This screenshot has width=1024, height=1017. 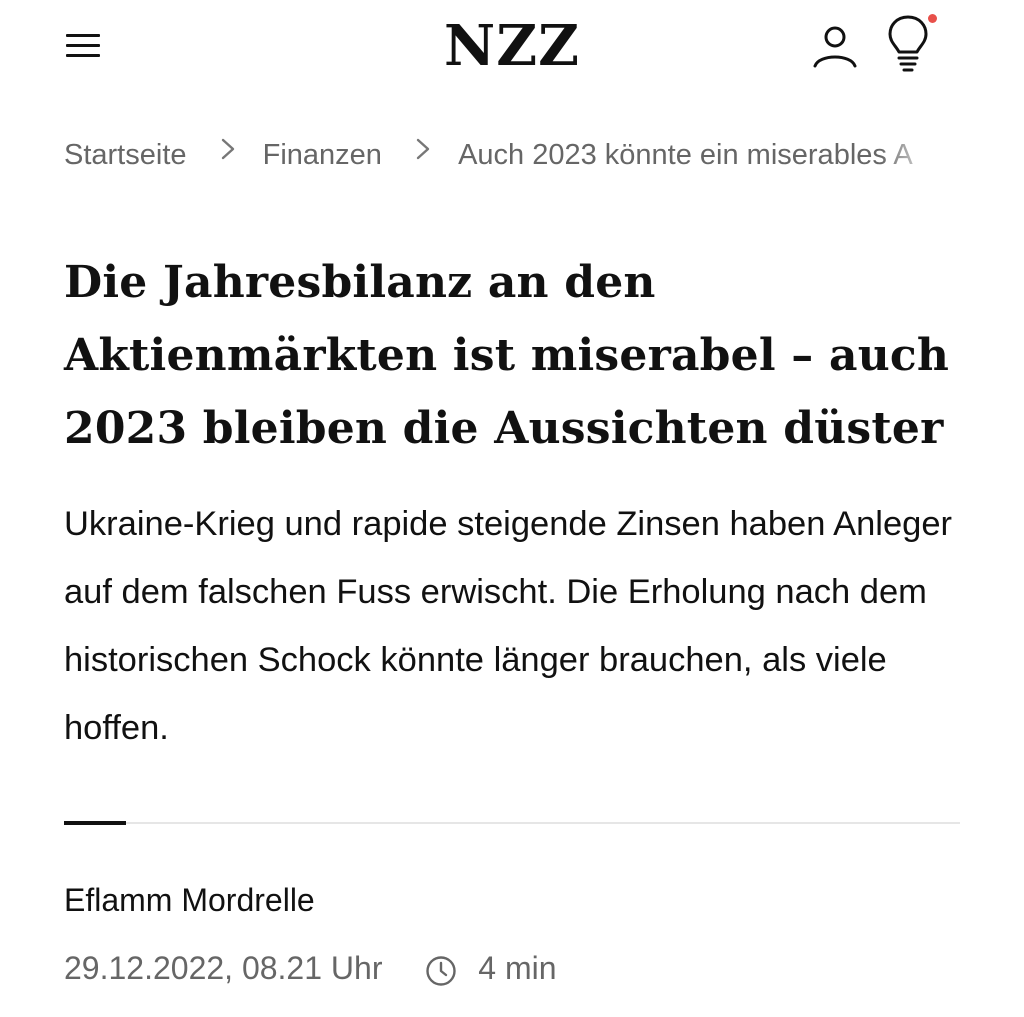 What do you see at coordinates (932, 18) in the screenshot?
I see `notification-dot` at bounding box center [932, 18].